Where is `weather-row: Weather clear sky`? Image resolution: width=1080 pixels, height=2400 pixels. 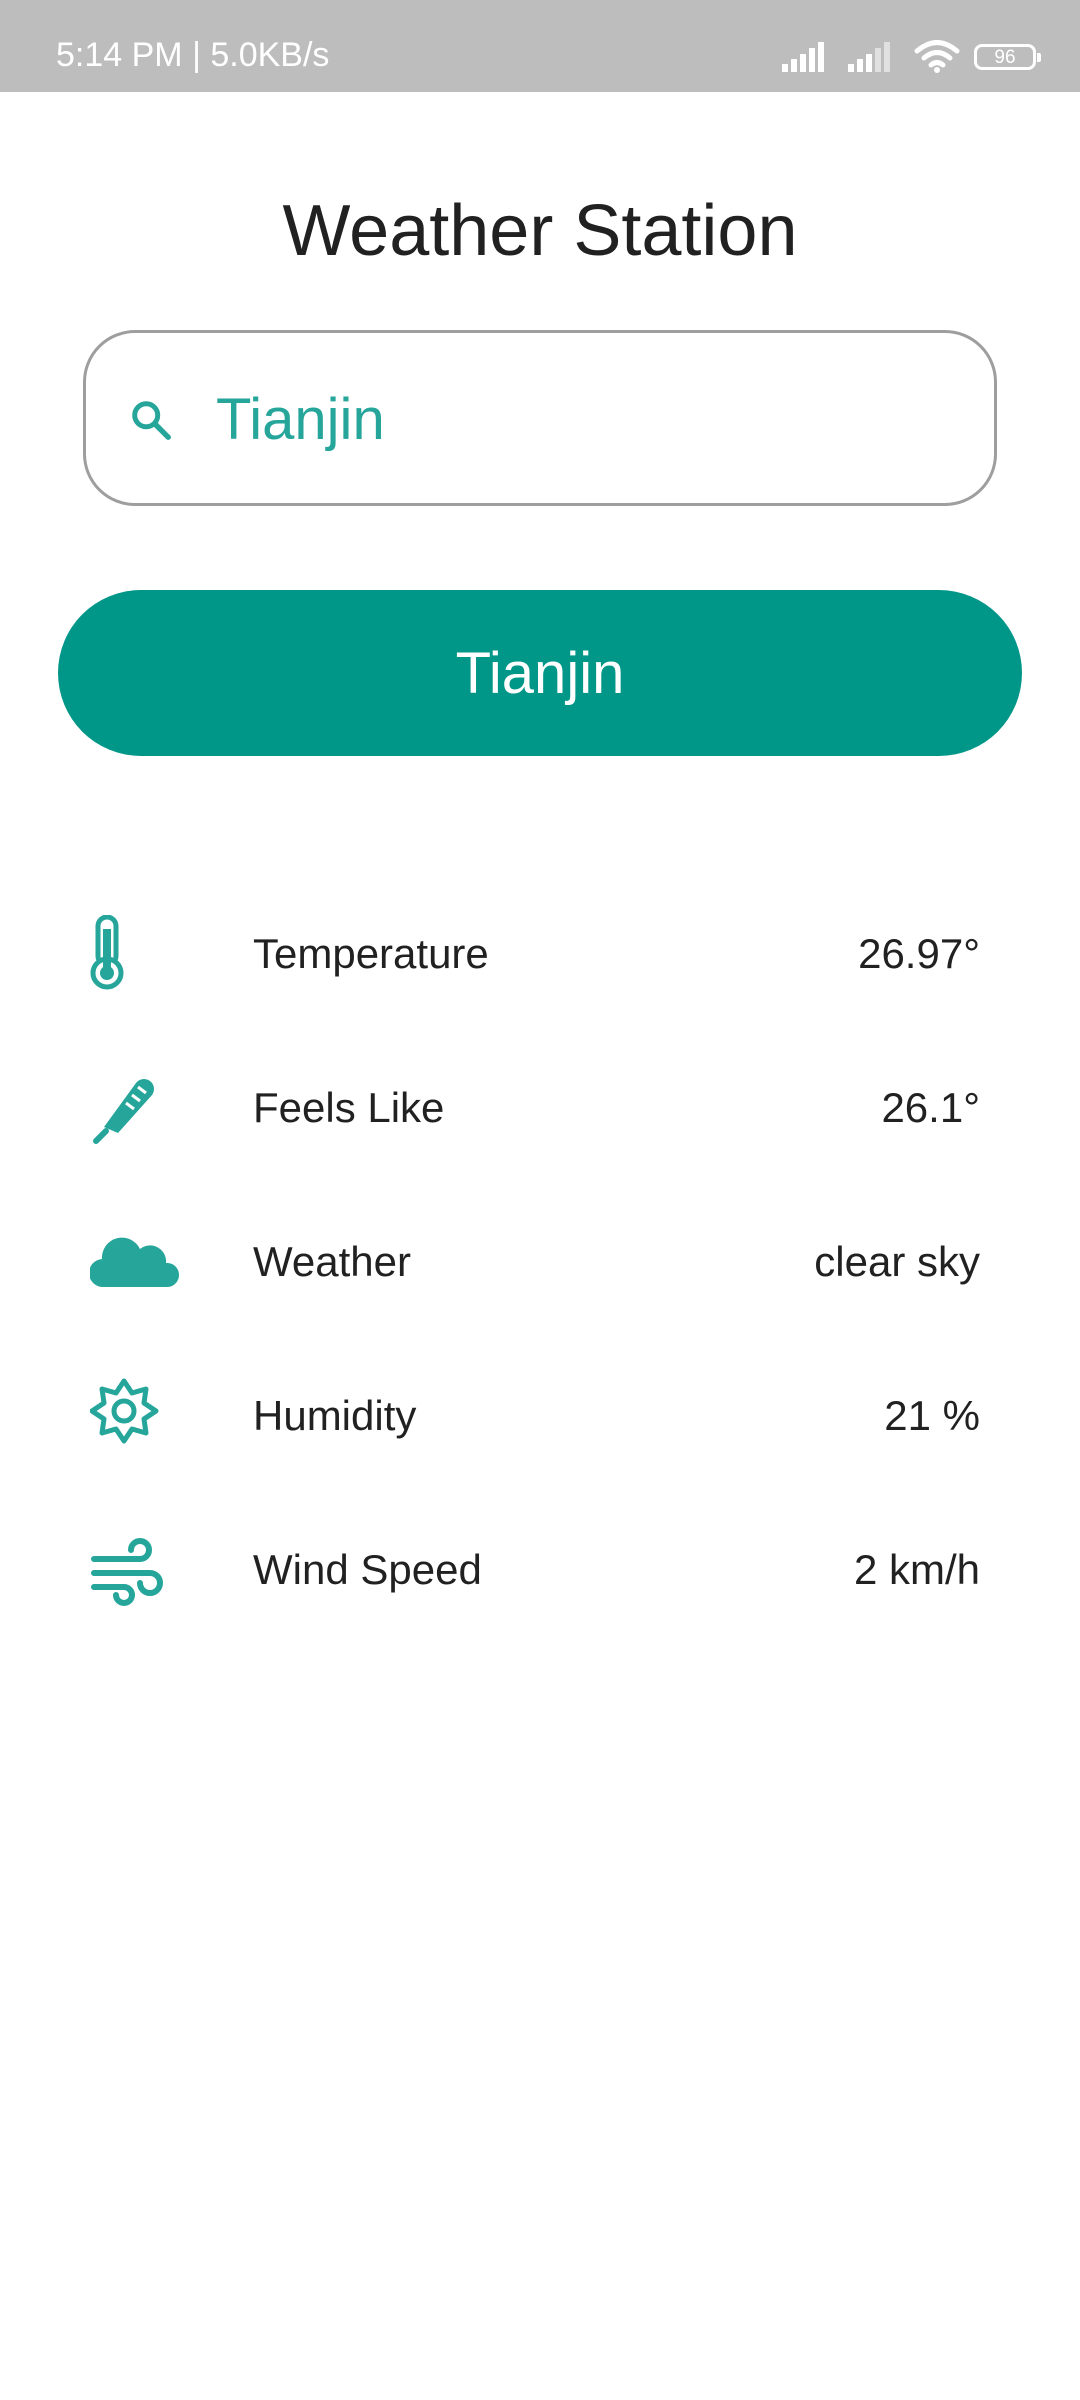 weather-row: Weather clear sky is located at coordinates (540, 1261).